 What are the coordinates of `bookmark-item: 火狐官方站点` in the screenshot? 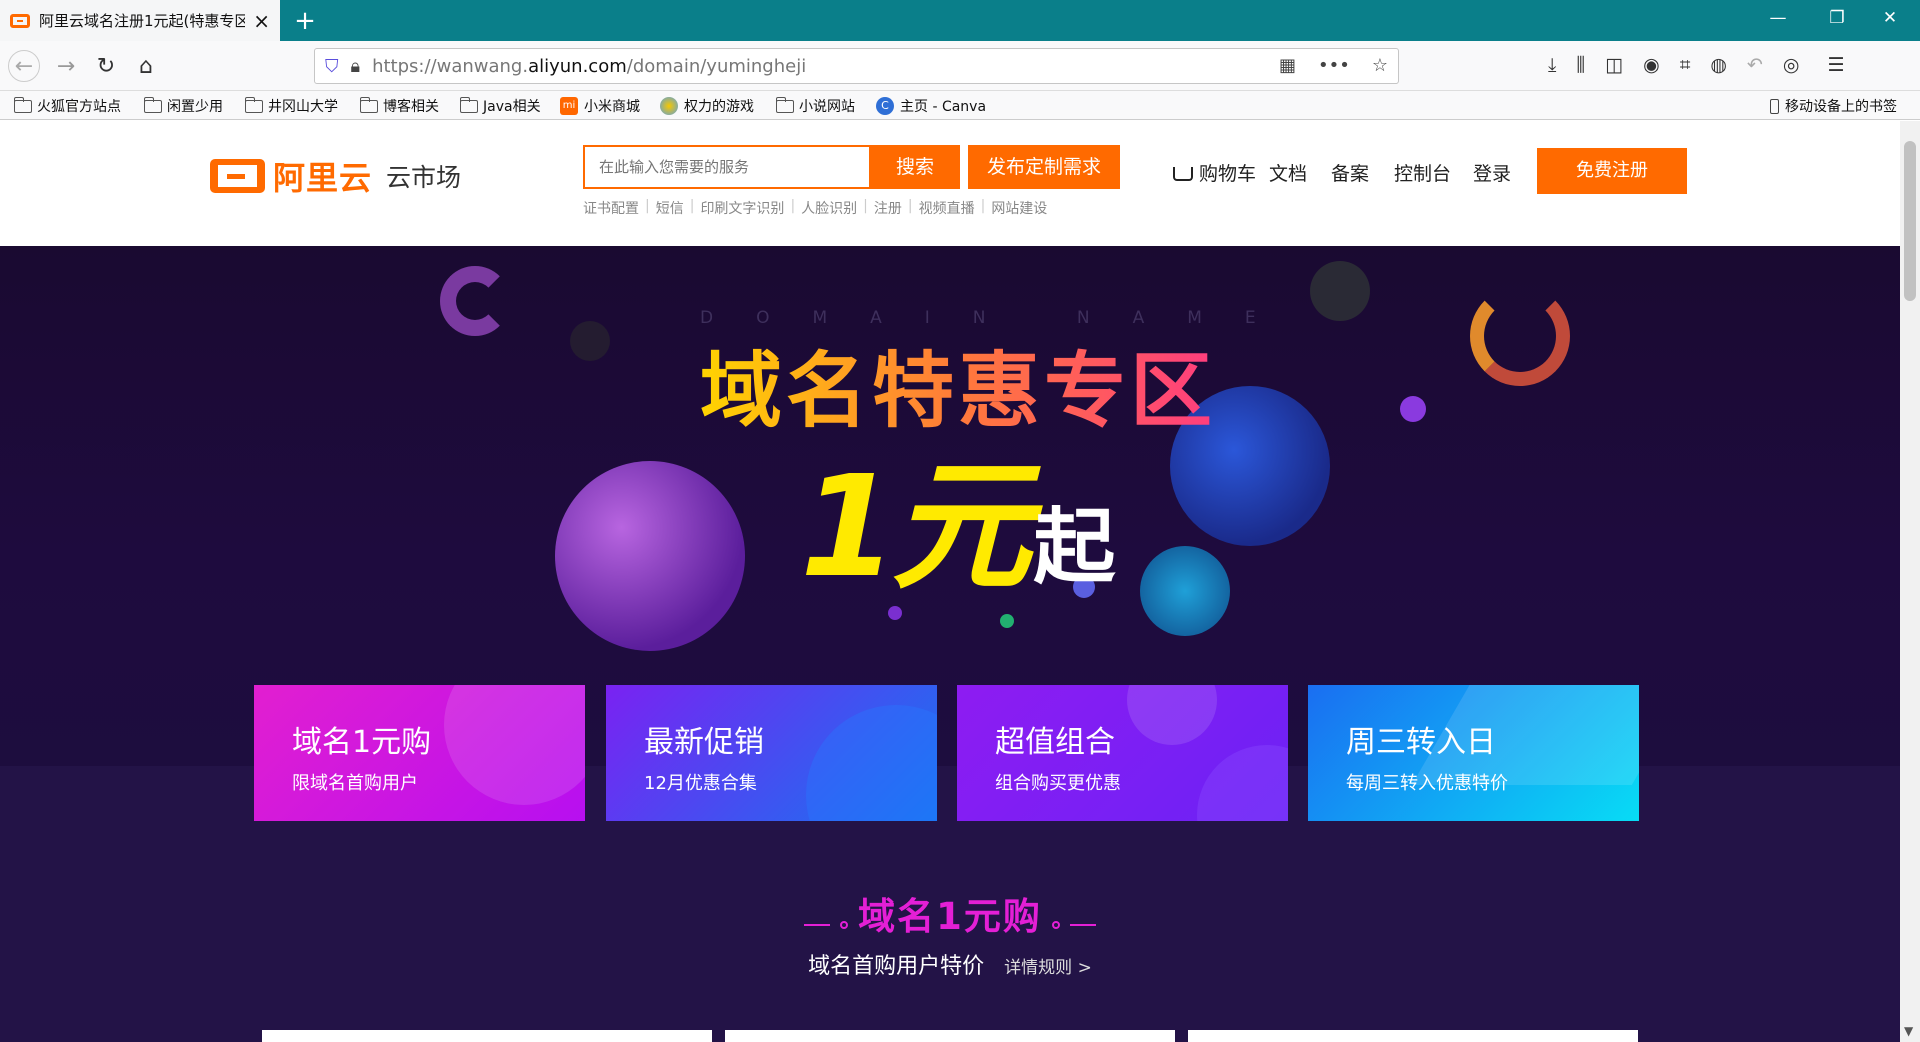 It's located at (67, 106).